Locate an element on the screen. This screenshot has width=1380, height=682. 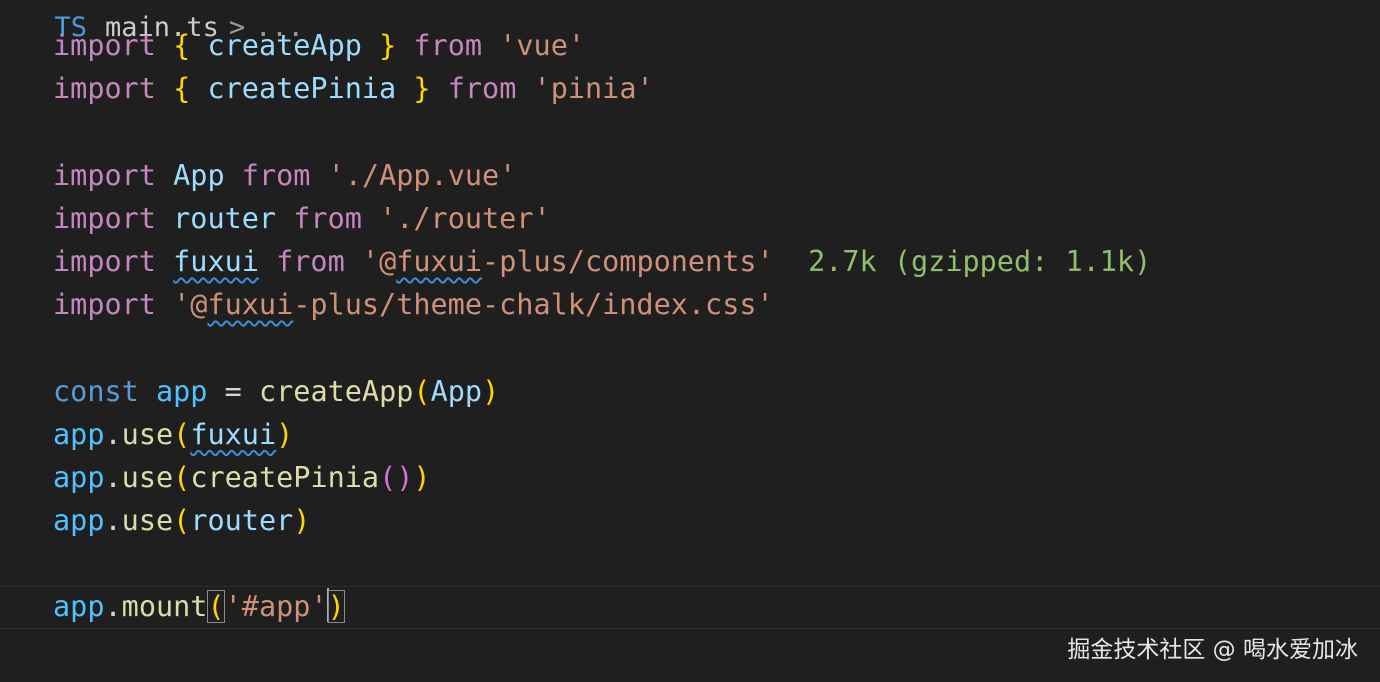
token-string: 'pinia' is located at coordinates (593, 89).